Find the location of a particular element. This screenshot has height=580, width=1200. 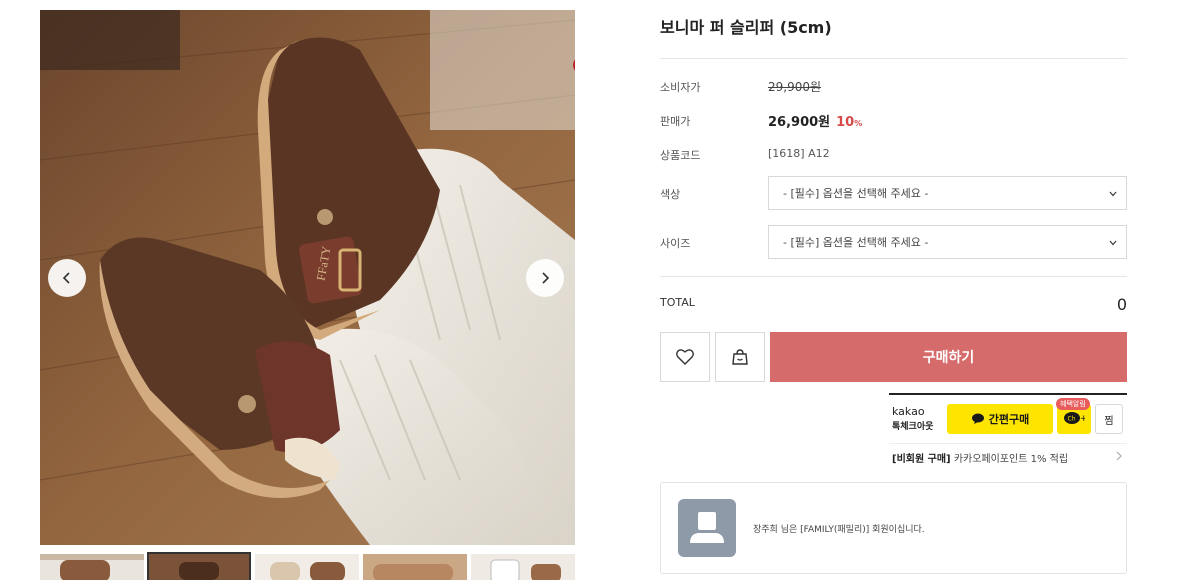

avatar is located at coordinates (707, 528).